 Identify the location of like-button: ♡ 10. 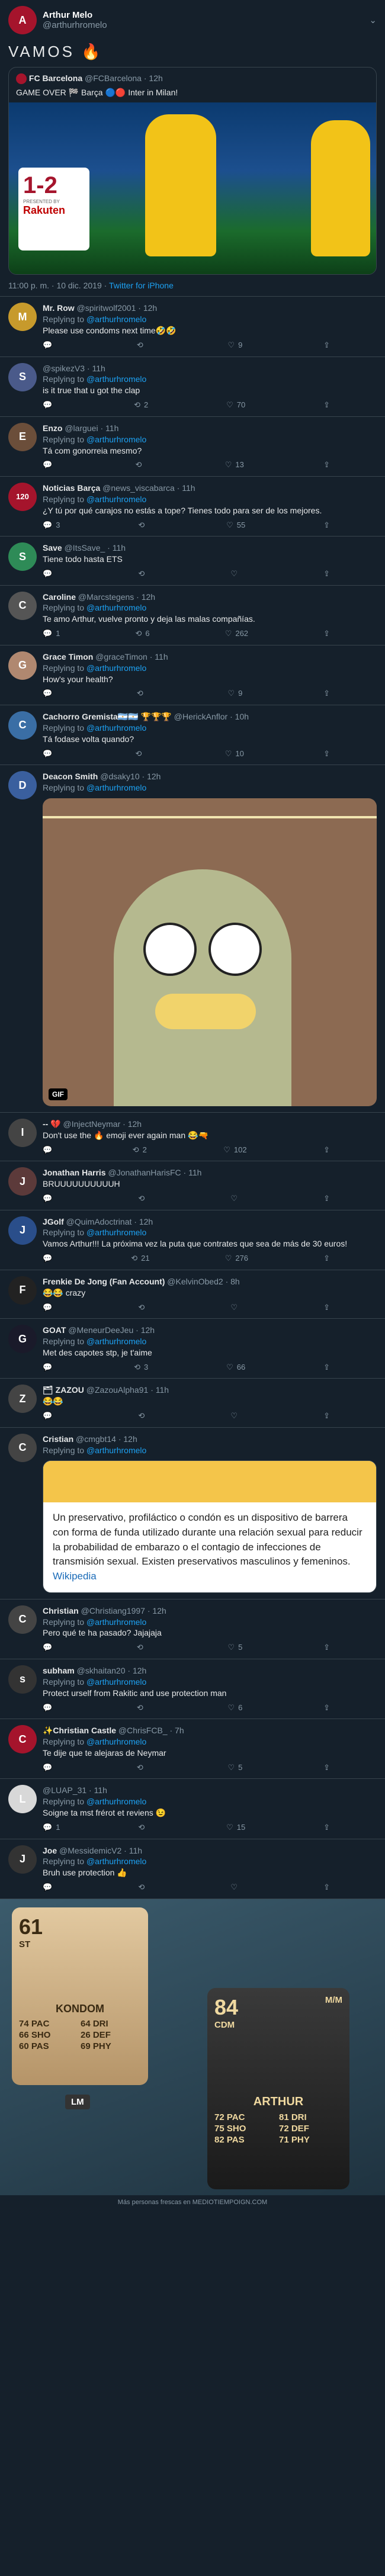
(234, 754).